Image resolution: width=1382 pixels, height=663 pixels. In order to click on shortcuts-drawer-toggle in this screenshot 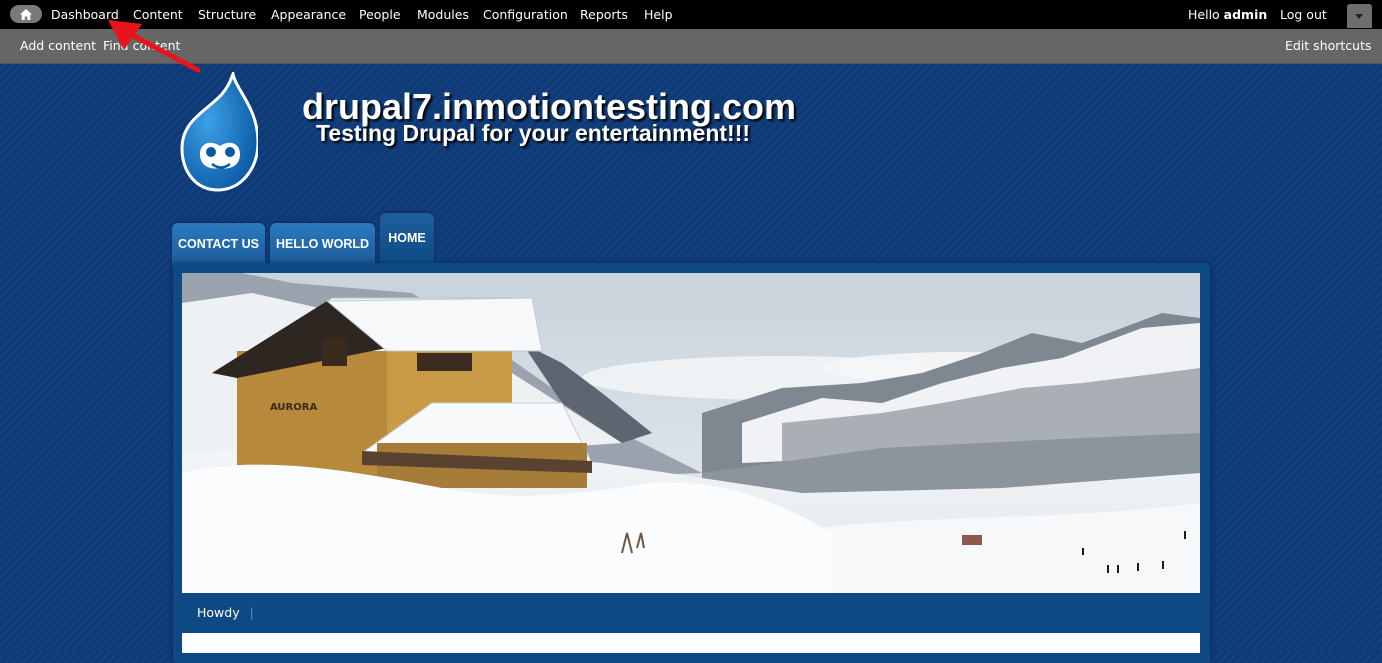, I will do `click(1359, 16)`.